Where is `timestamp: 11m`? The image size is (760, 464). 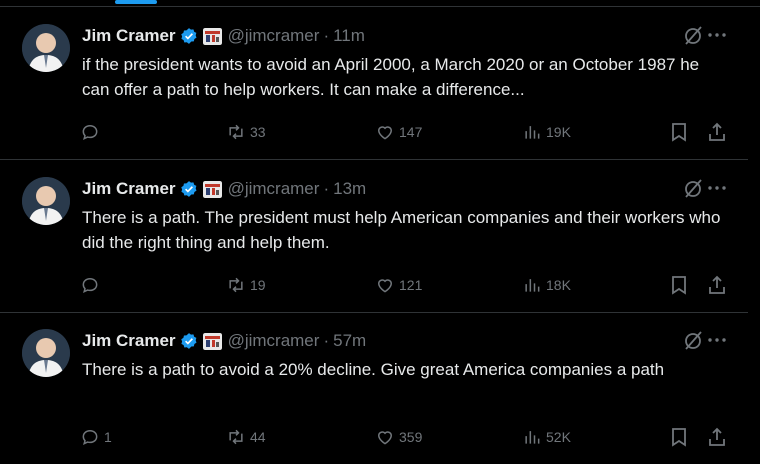 timestamp: 11m is located at coordinates (349, 36).